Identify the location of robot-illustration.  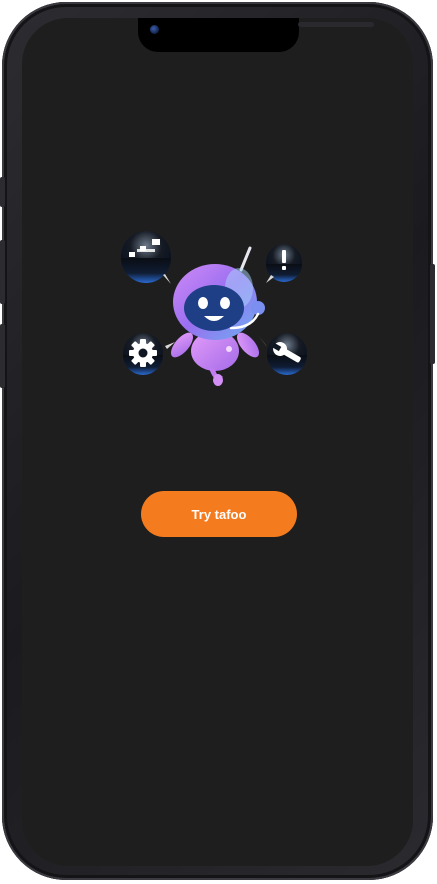
(214, 308).